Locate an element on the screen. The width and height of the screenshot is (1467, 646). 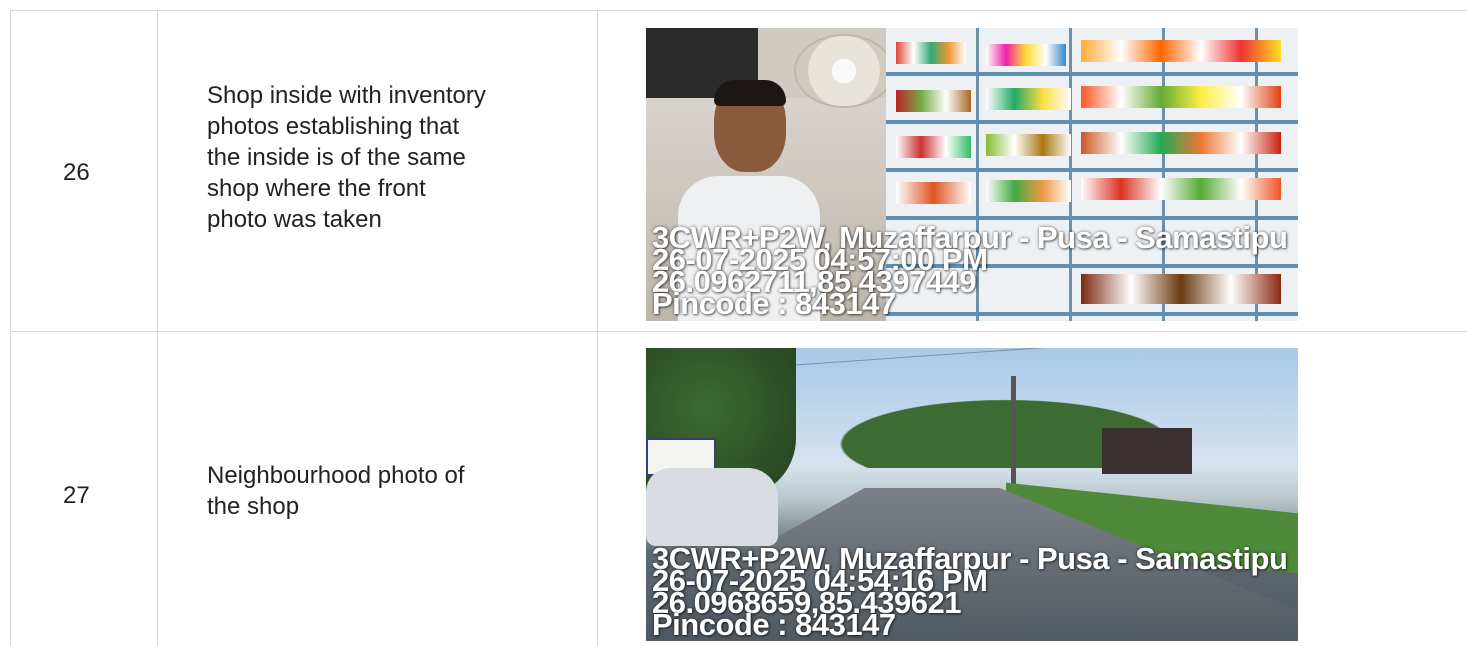
row-number: 26 is located at coordinates (76, 172).